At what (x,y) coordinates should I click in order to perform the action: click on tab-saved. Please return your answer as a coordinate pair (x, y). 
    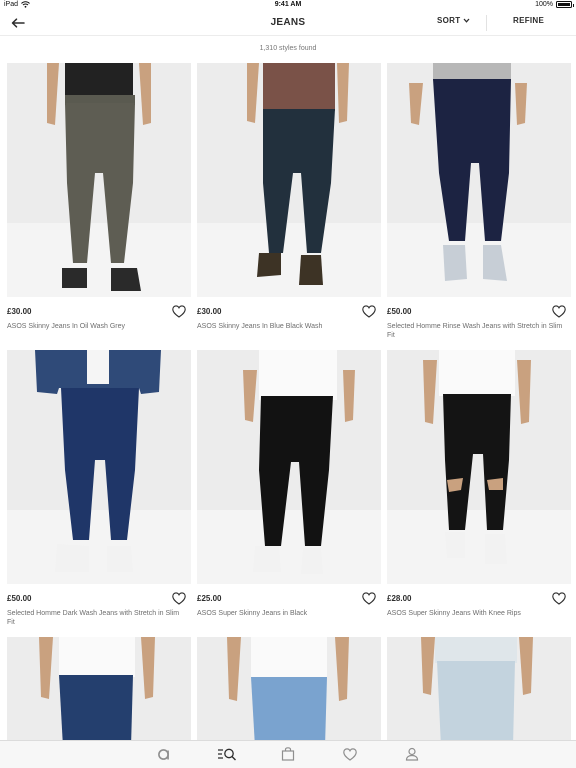
    Looking at the image, I should click on (350, 754).